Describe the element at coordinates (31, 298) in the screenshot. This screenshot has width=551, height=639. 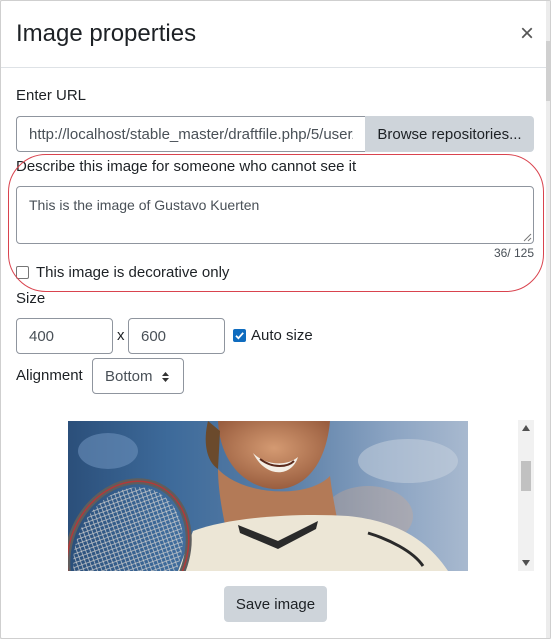
I see `size-label: Size` at that location.